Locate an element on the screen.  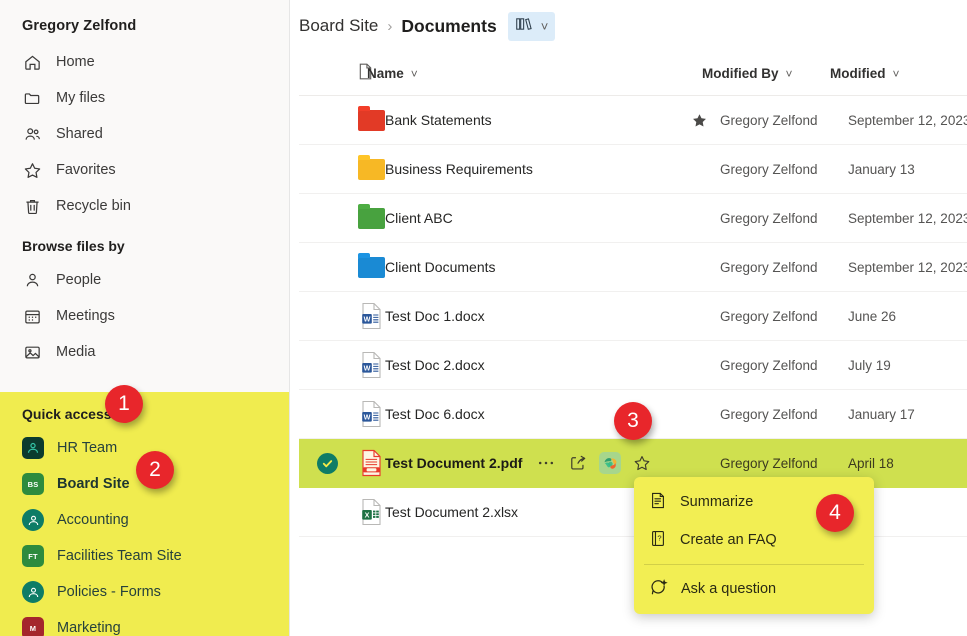
file-name: Test Doc 2.docx is located at coordinates (435, 365).